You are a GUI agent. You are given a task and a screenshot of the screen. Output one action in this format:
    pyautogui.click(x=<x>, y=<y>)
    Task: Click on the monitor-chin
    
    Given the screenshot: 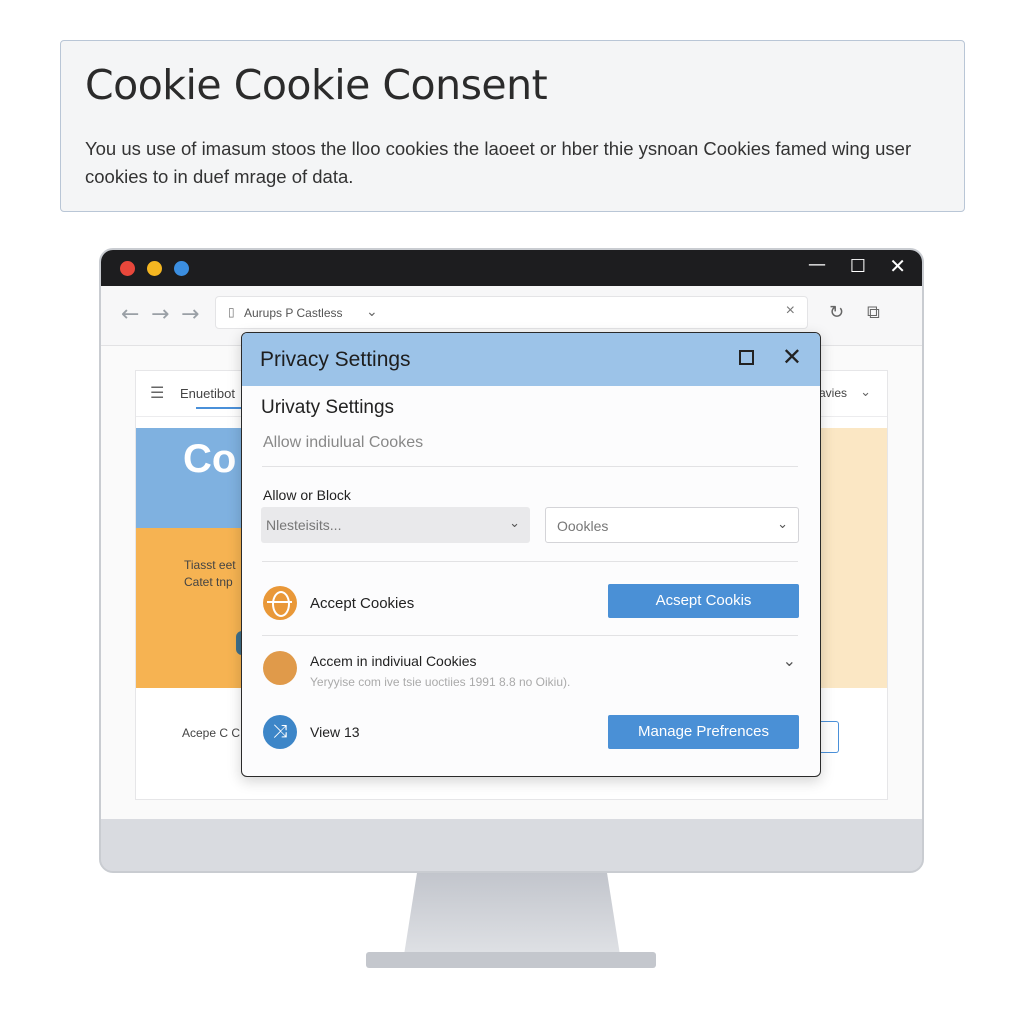 What is the action you would take?
    pyautogui.click(x=511, y=845)
    